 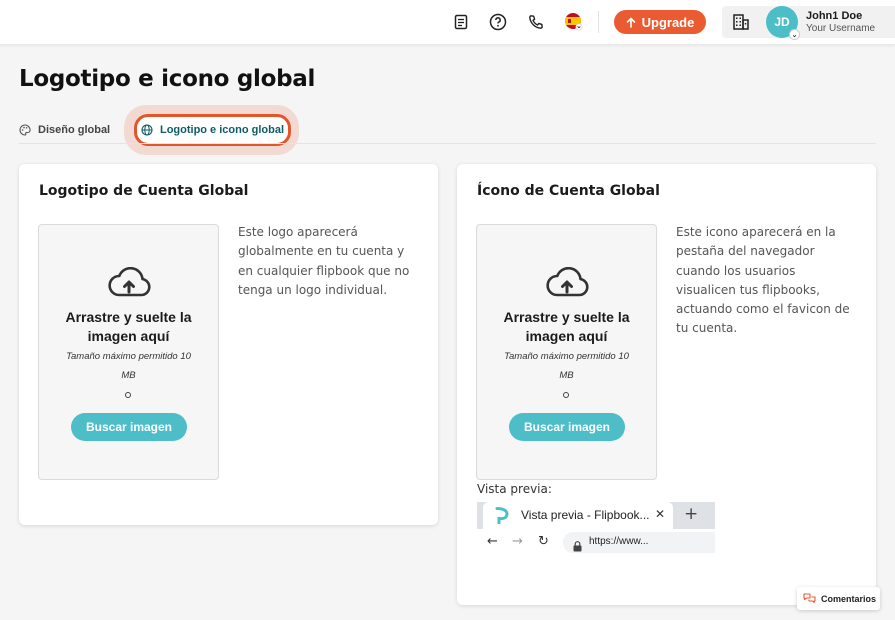 What do you see at coordinates (691, 514) in the screenshot?
I see `new-tab-icon: +` at bounding box center [691, 514].